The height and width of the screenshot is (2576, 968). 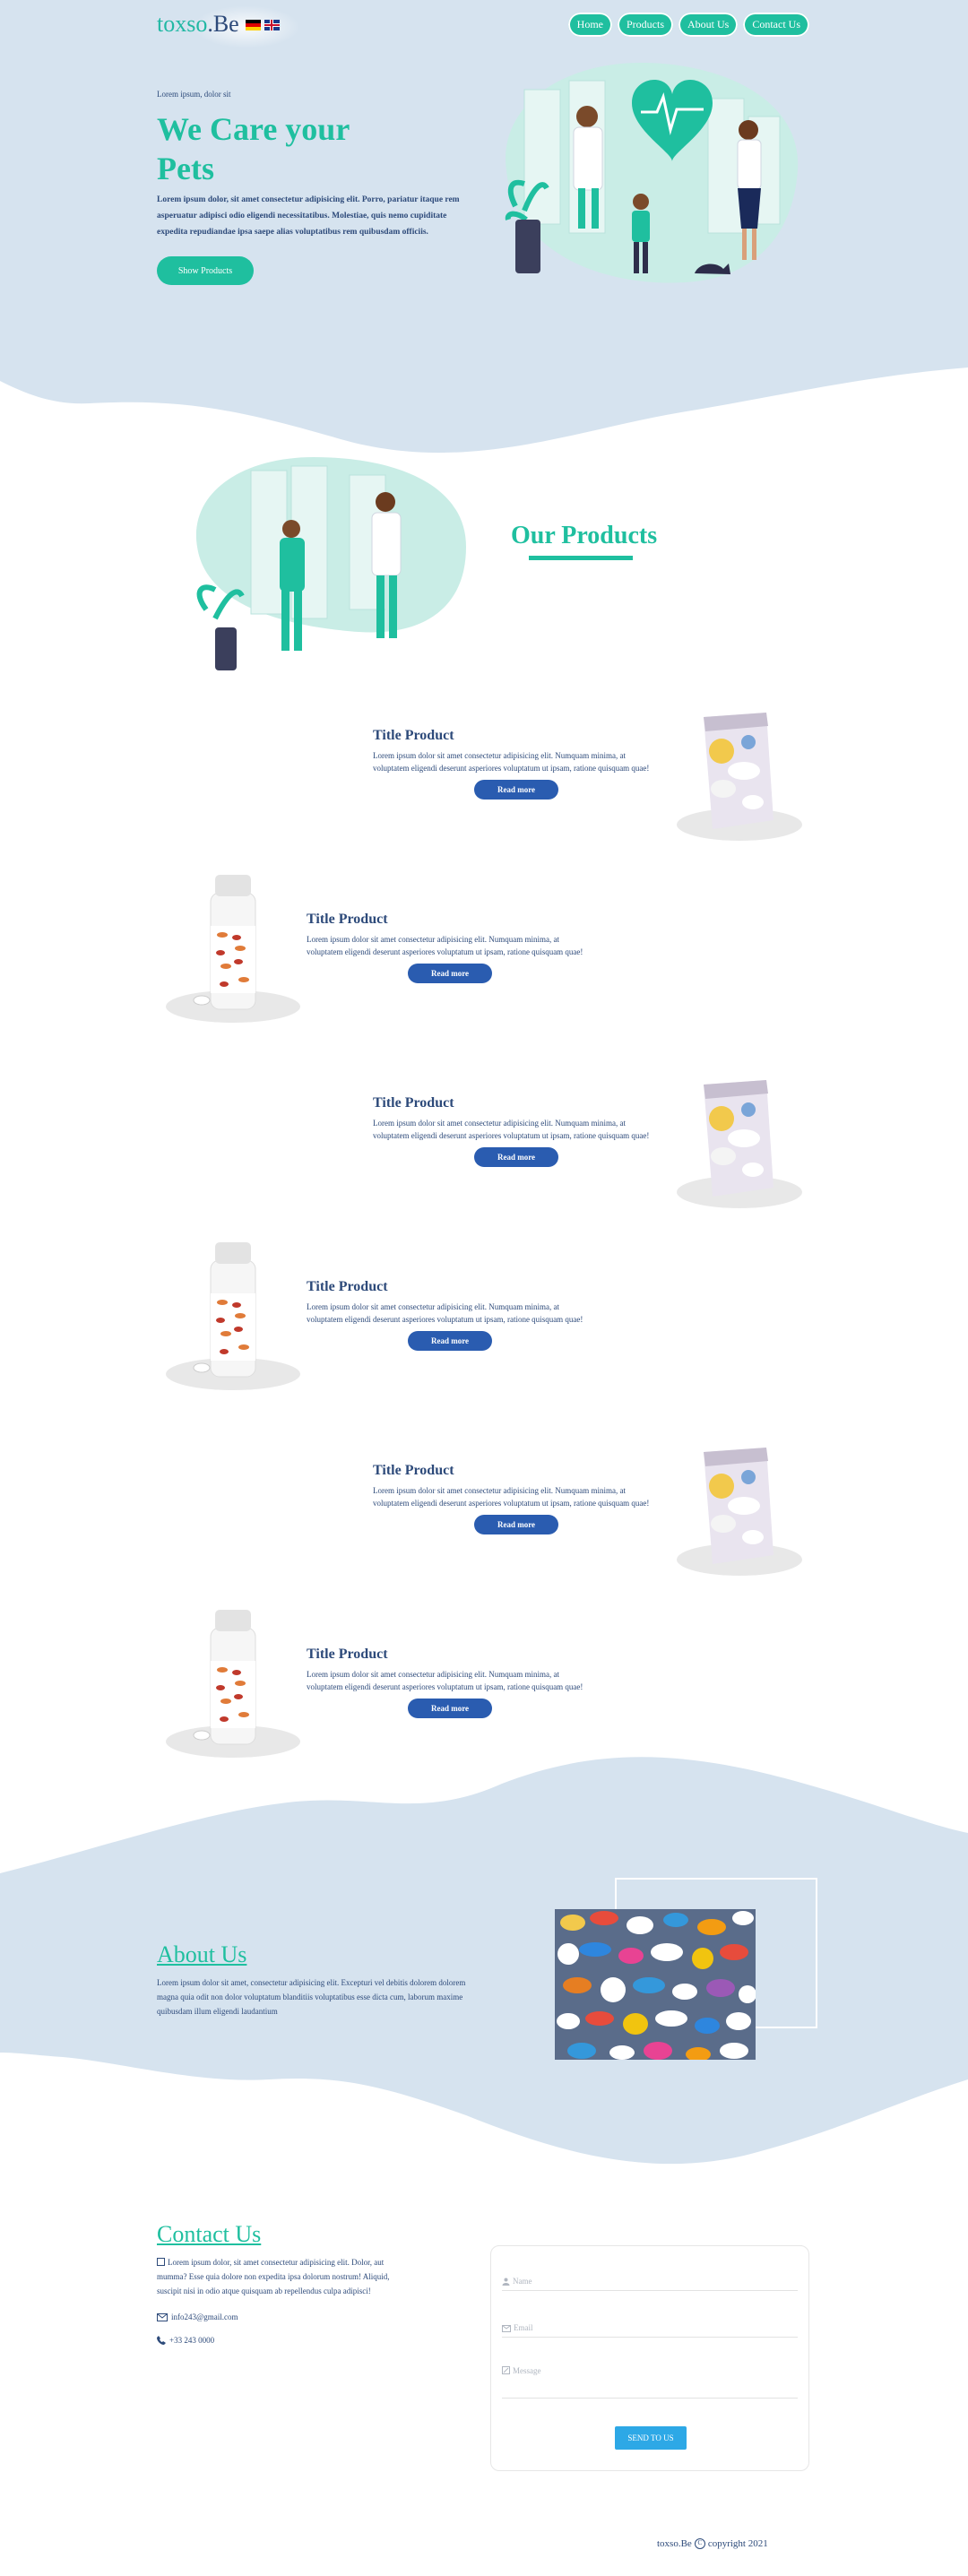 What do you see at coordinates (699, 2543) in the screenshot?
I see `copyright-icon: C` at bounding box center [699, 2543].